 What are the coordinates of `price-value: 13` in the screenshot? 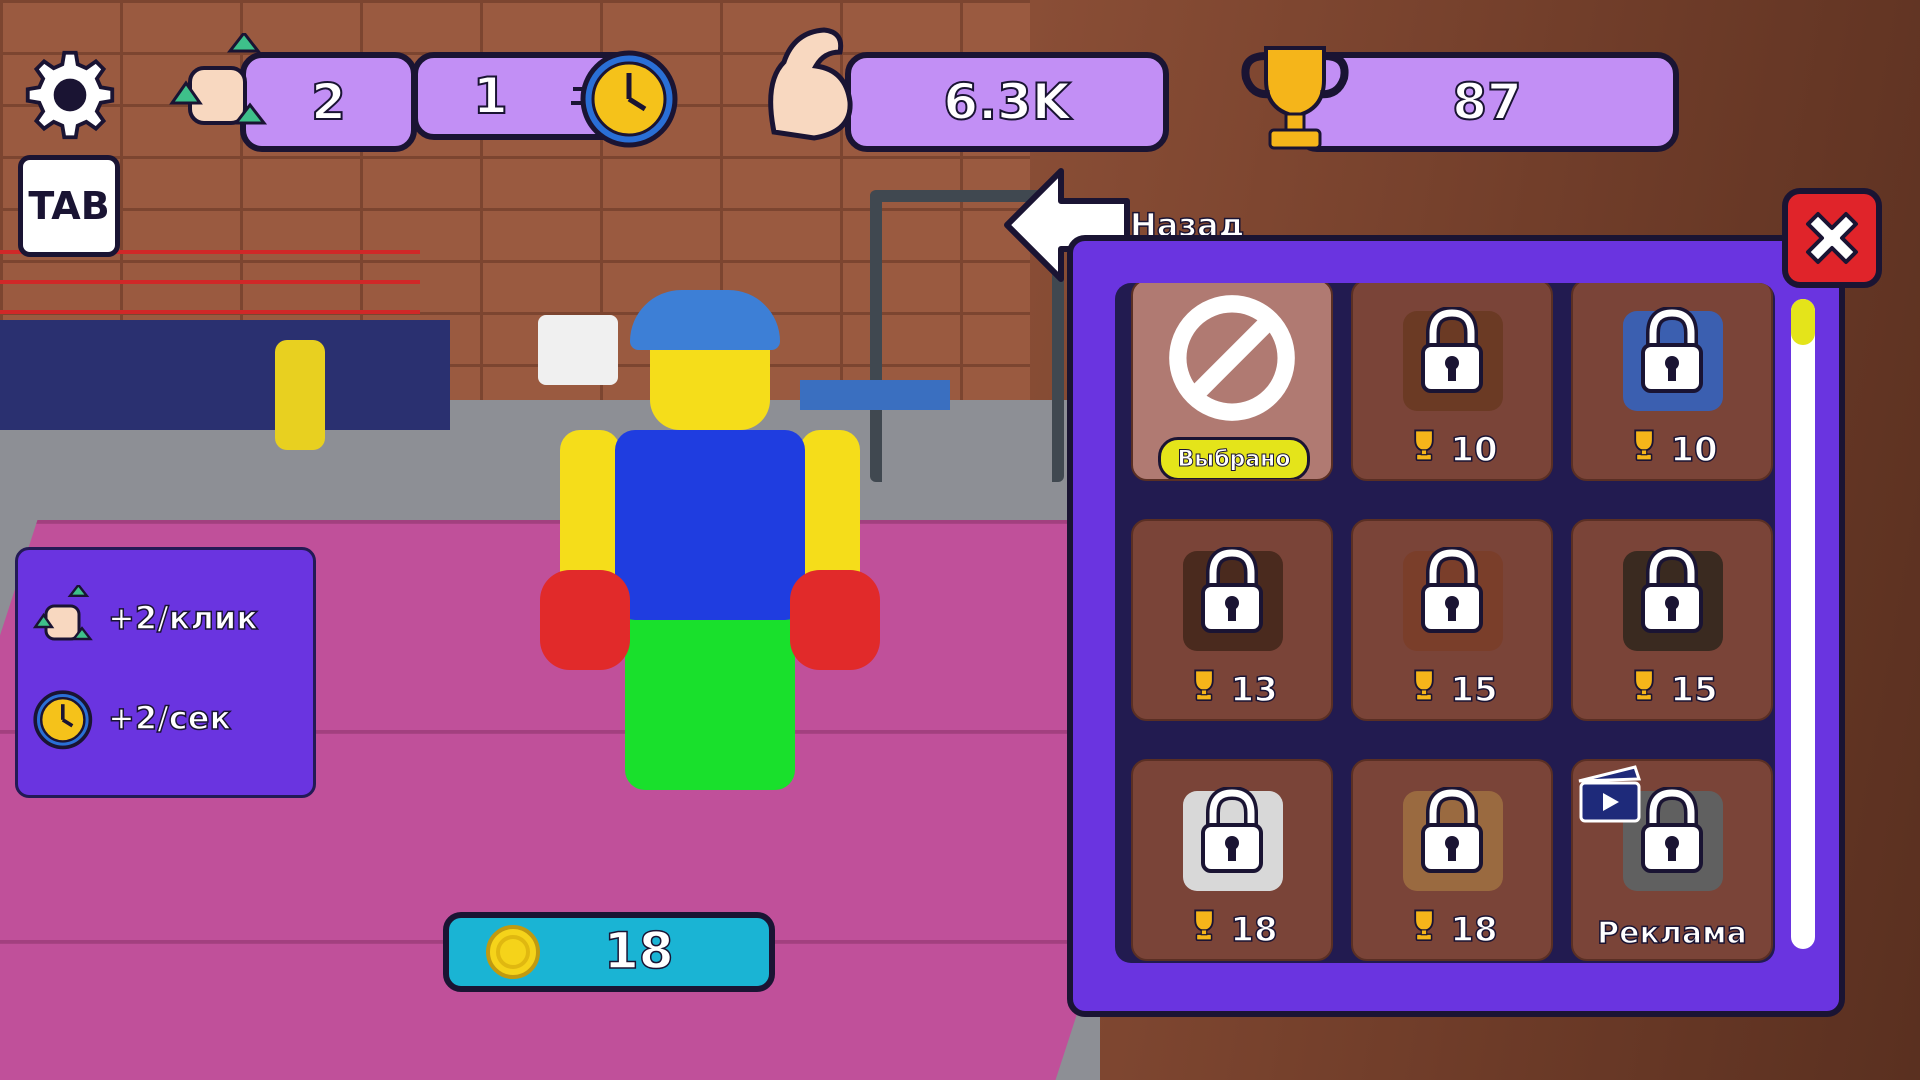 It's located at (1254, 690).